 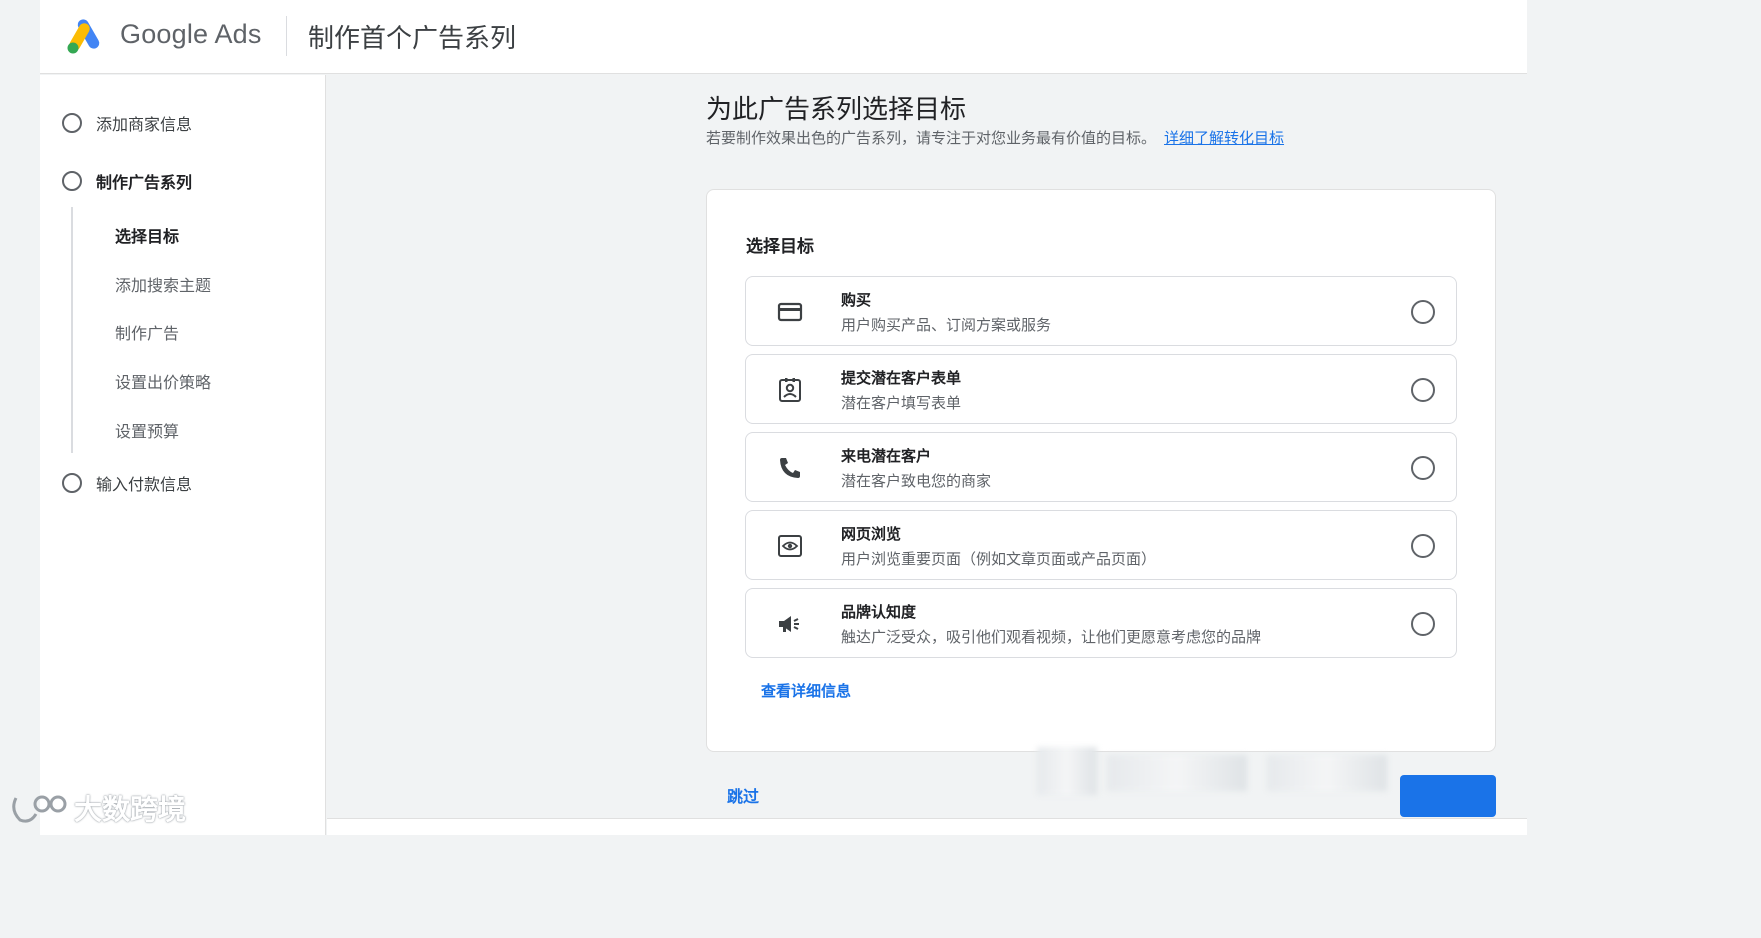 I want to click on option-title: 网页浏览, so click(x=871, y=534).